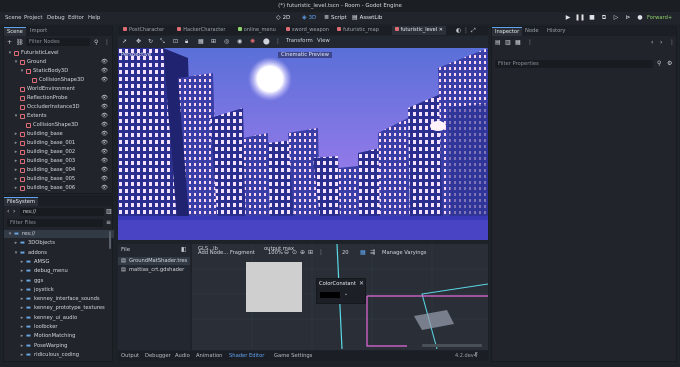 This screenshot has height=367, width=680. What do you see at coordinates (330, 295) in the screenshot?
I see `color-swatch` at bounding box center [330, 295].